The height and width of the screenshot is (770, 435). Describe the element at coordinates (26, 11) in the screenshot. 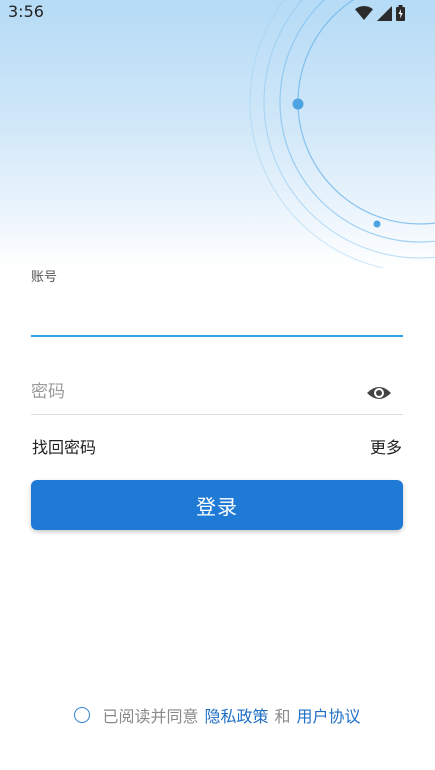

I see `status-time: 3:56` at that location.